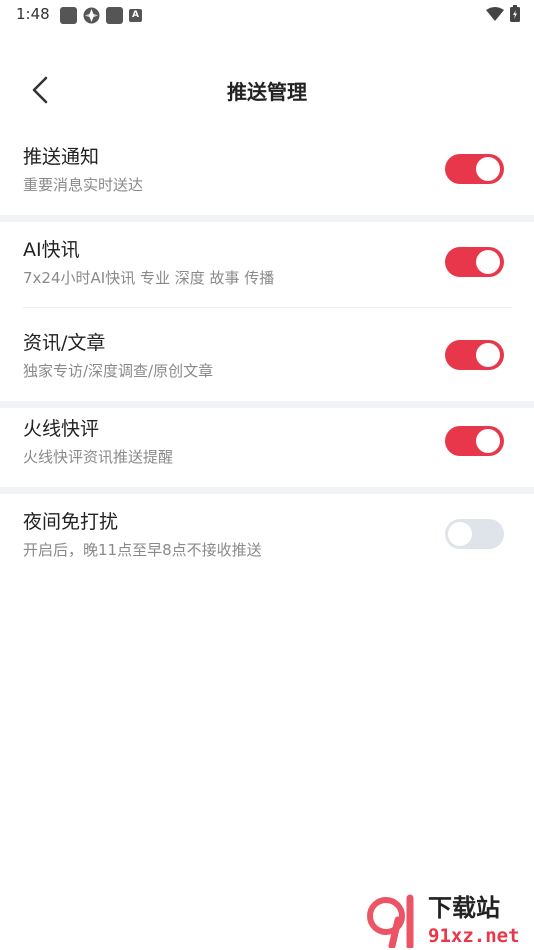 The height and width of the screenshot is (950, 534). What do you see at coordinates (135, 15) in the screenshot?
I see `badge-icon: A` at bounding box center [135, 15].